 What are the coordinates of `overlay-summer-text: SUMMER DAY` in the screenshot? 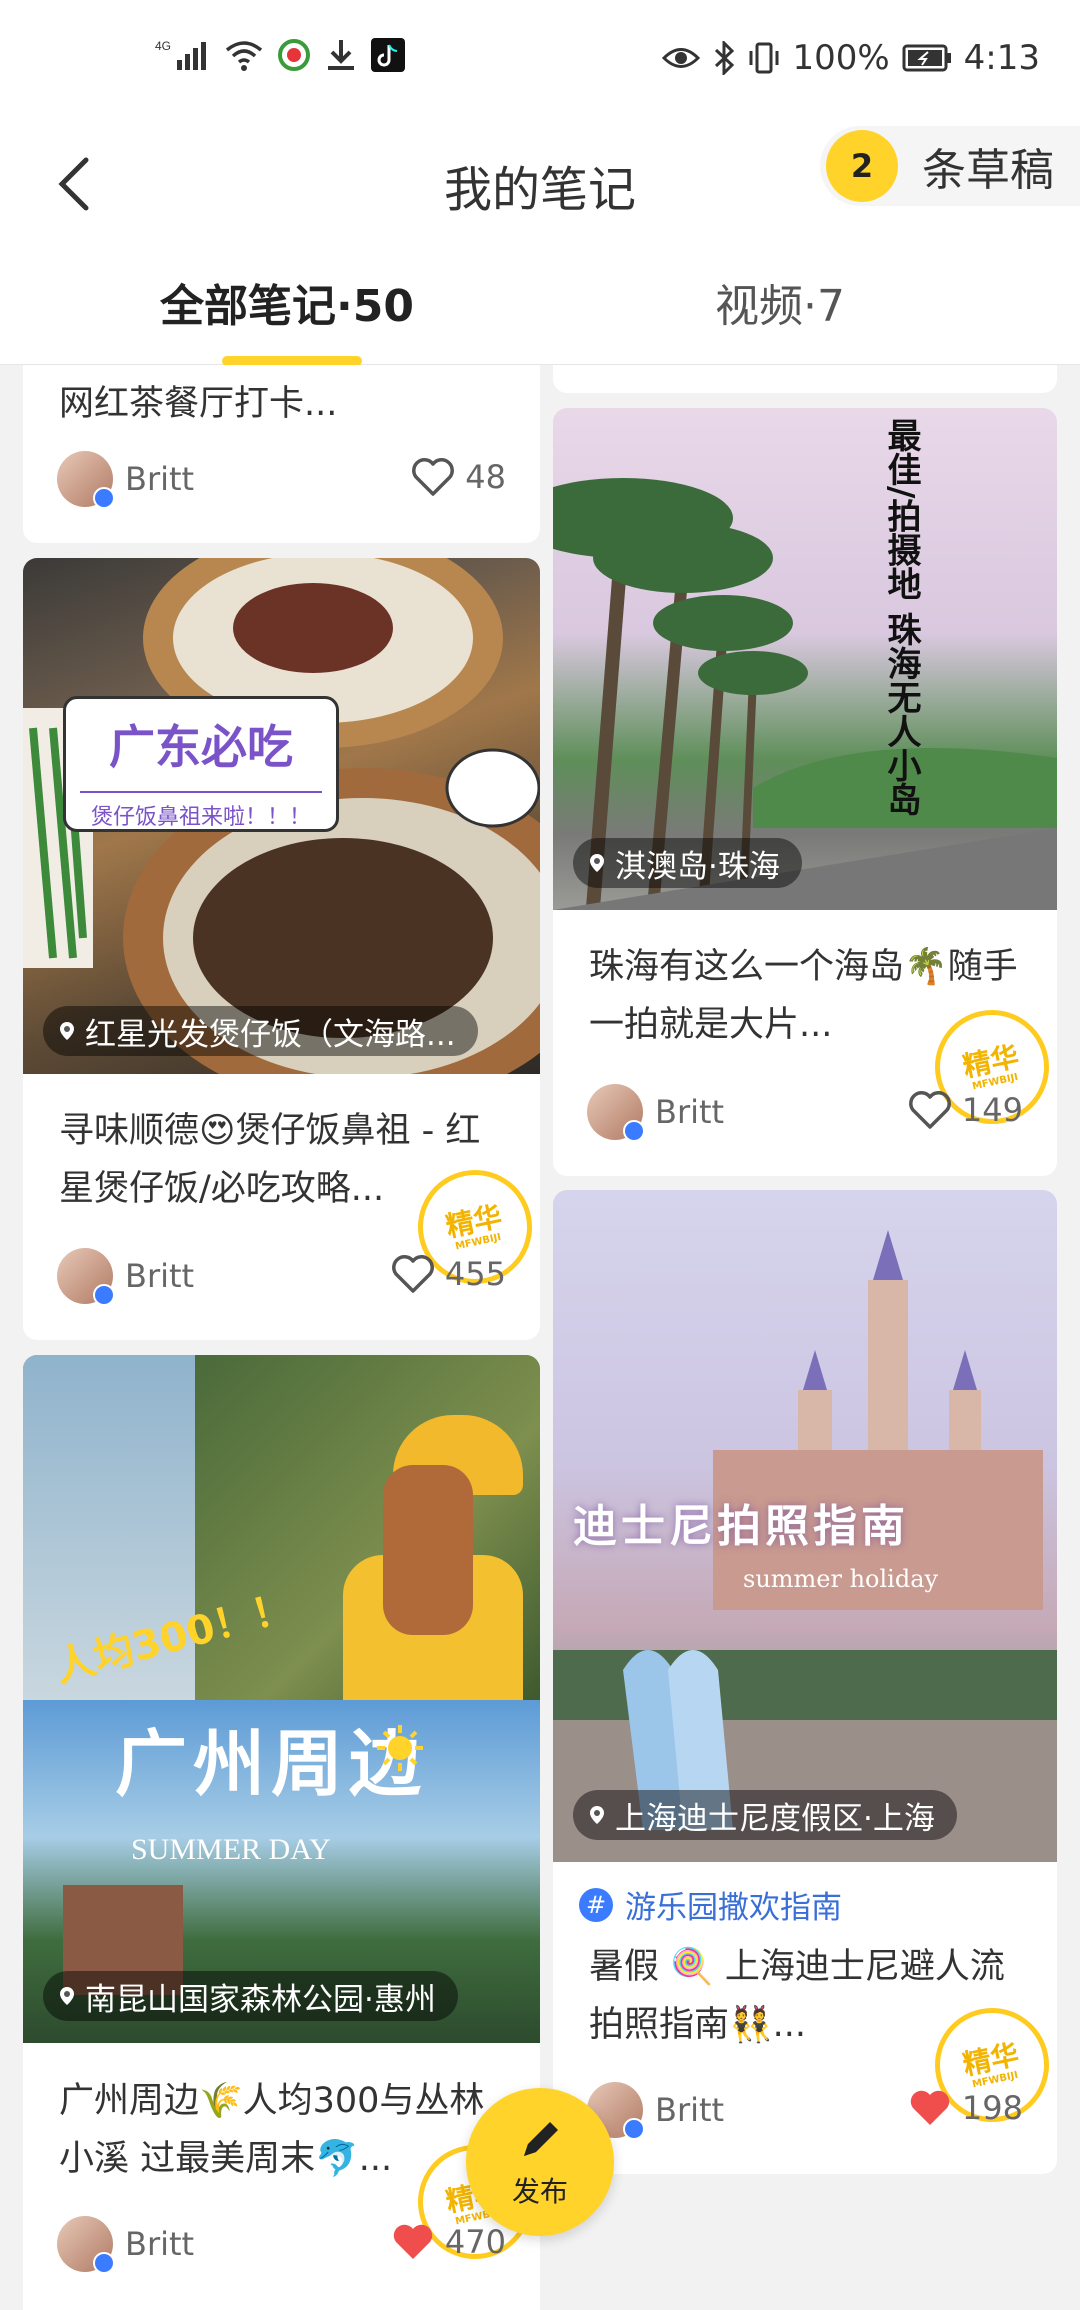 It's located at (231, 1849).